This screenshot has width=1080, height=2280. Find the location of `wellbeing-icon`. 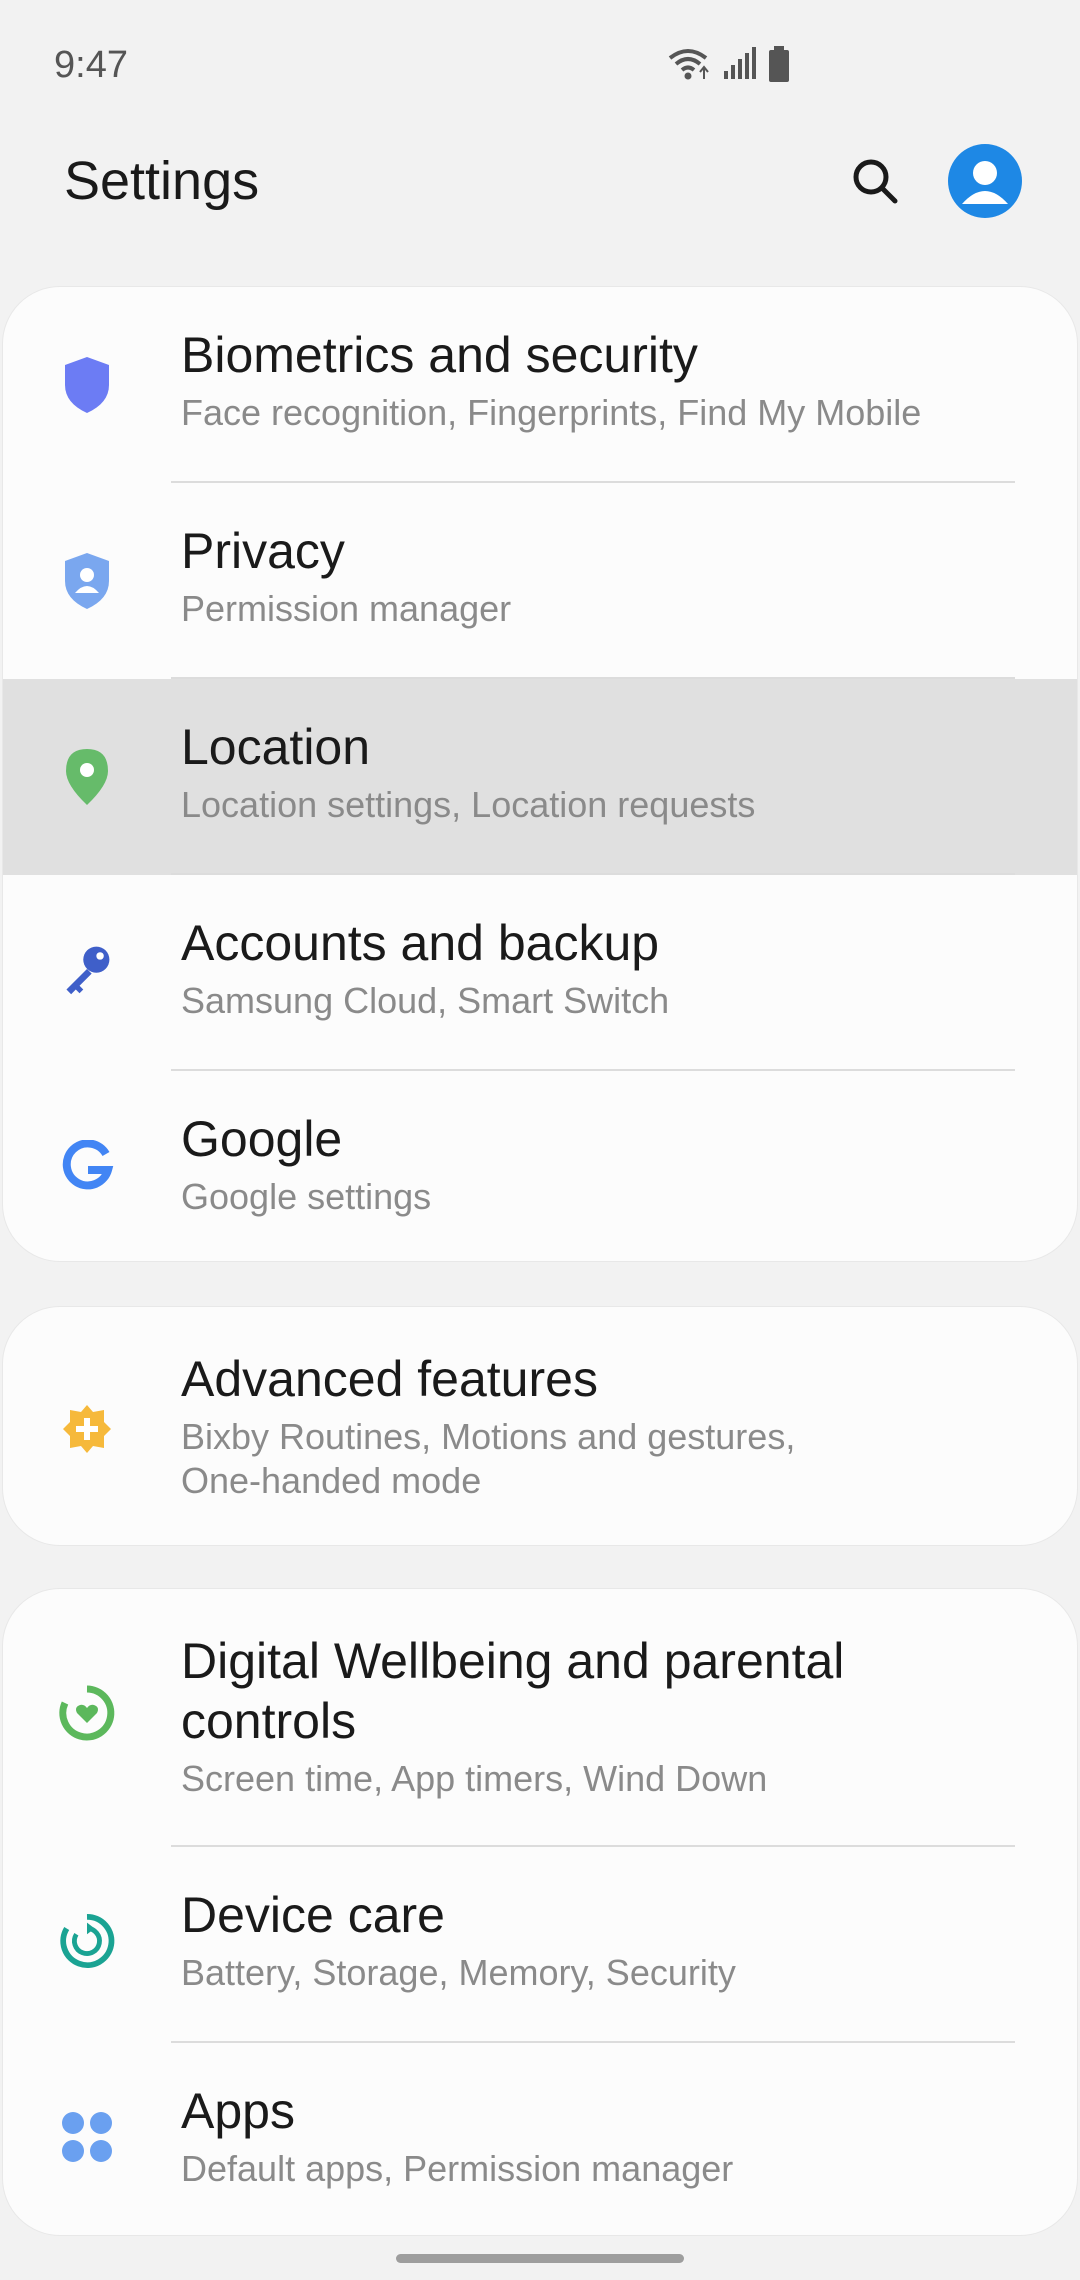

wellbeing-icon is located at coordinates (87, 1713).